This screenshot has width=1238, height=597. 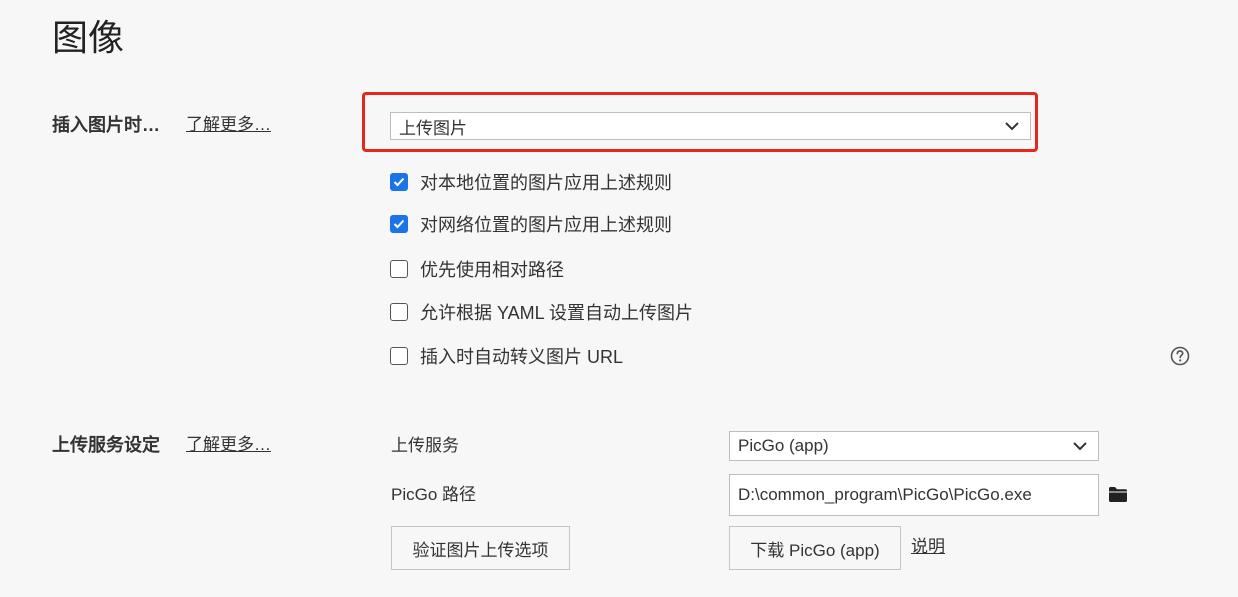 What do you see at coordinates (546, 225) in the screenshot?
I see `option-apply-network-label: 对网络位置的图片应用上述规则` at bounding box center [546, 225].